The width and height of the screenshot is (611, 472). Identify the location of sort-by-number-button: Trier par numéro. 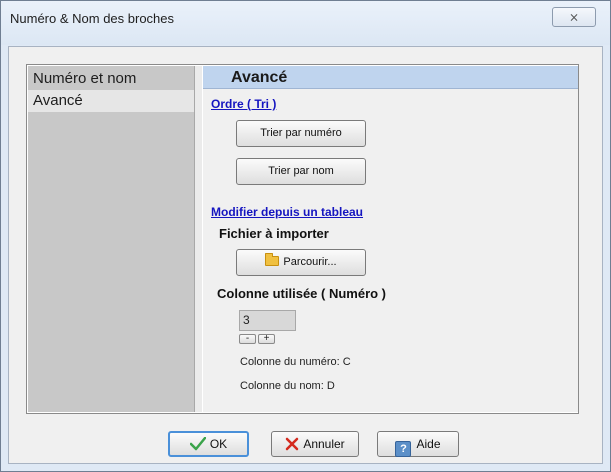
(301, 133).